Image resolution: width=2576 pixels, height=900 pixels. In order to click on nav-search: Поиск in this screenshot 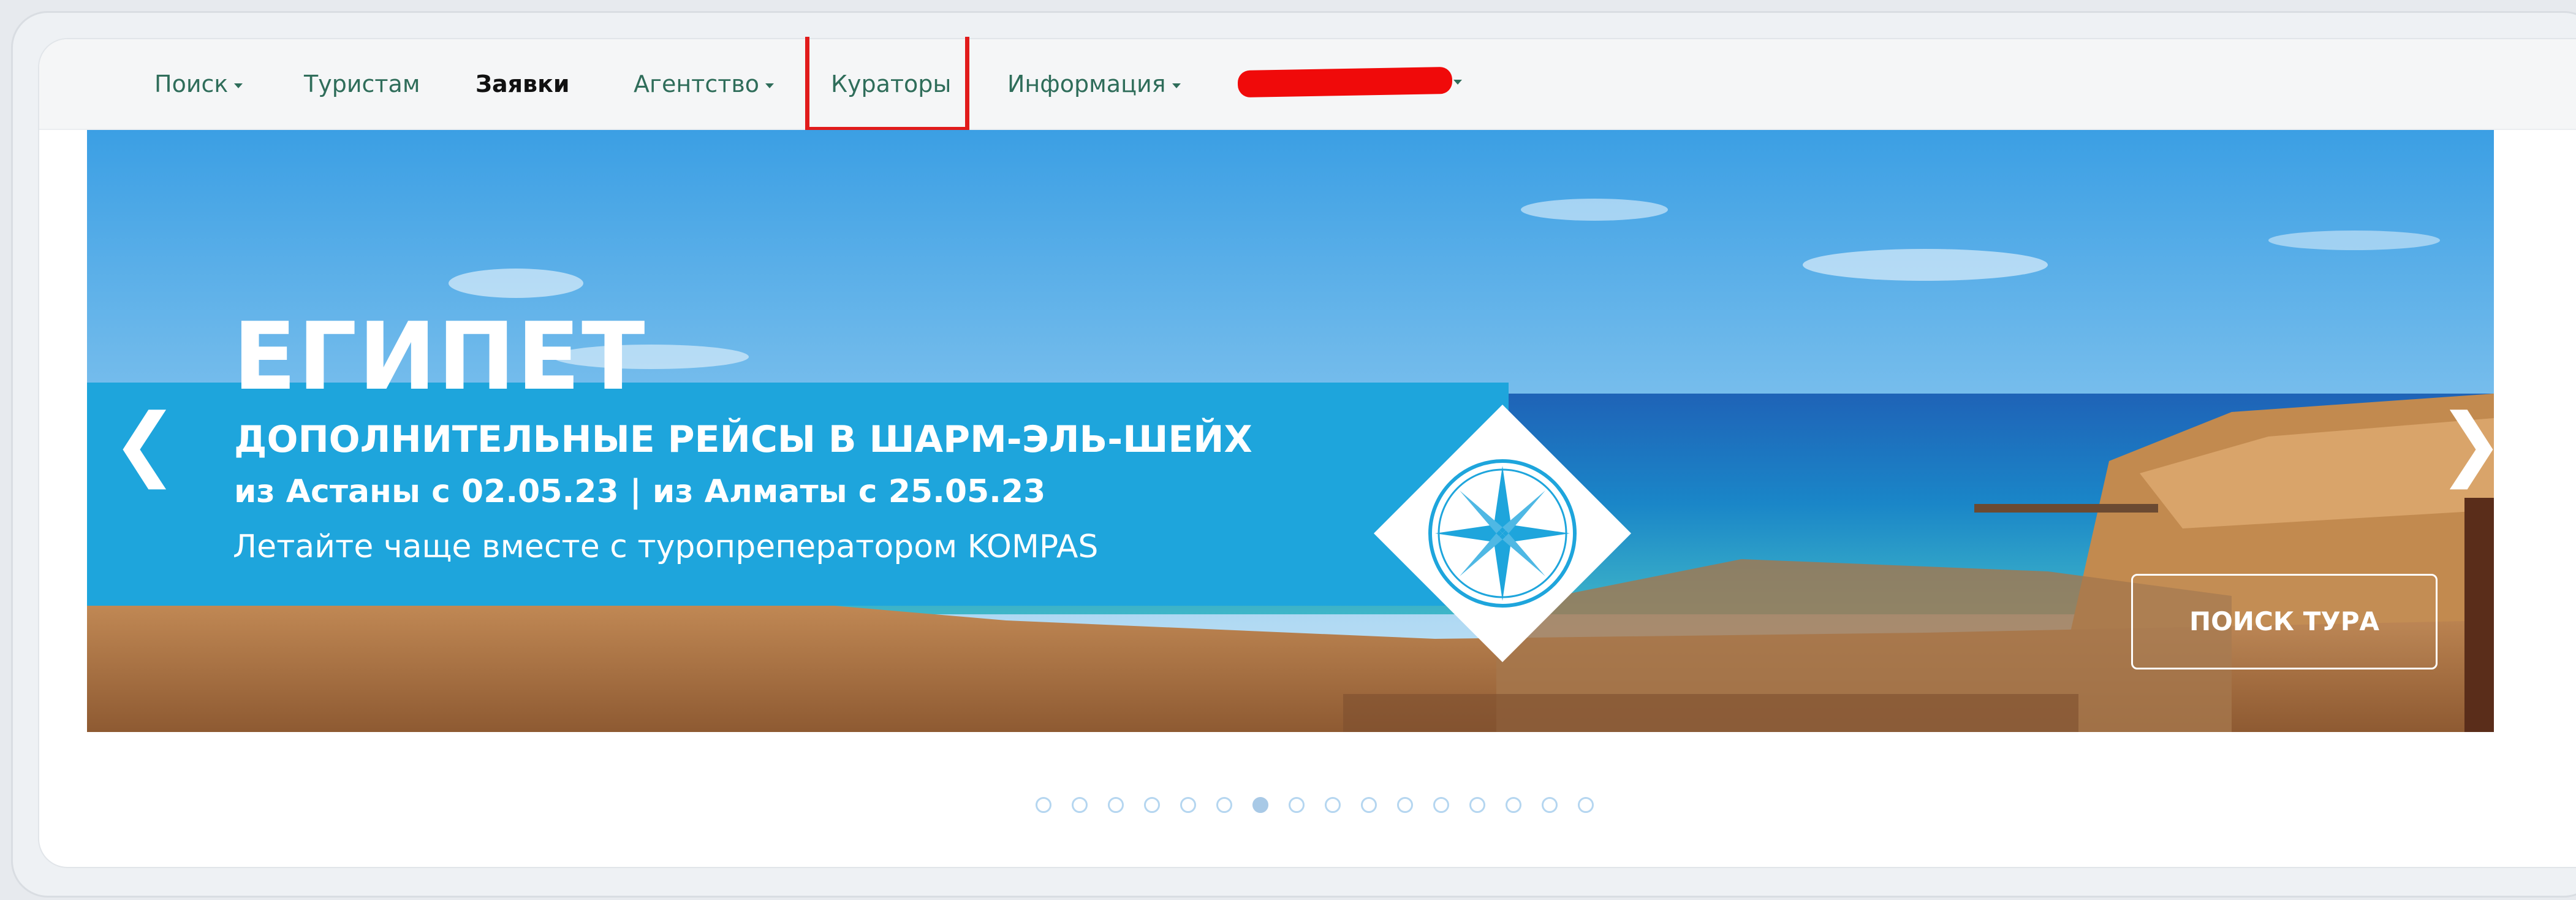, I will do `click(198, 84)`.